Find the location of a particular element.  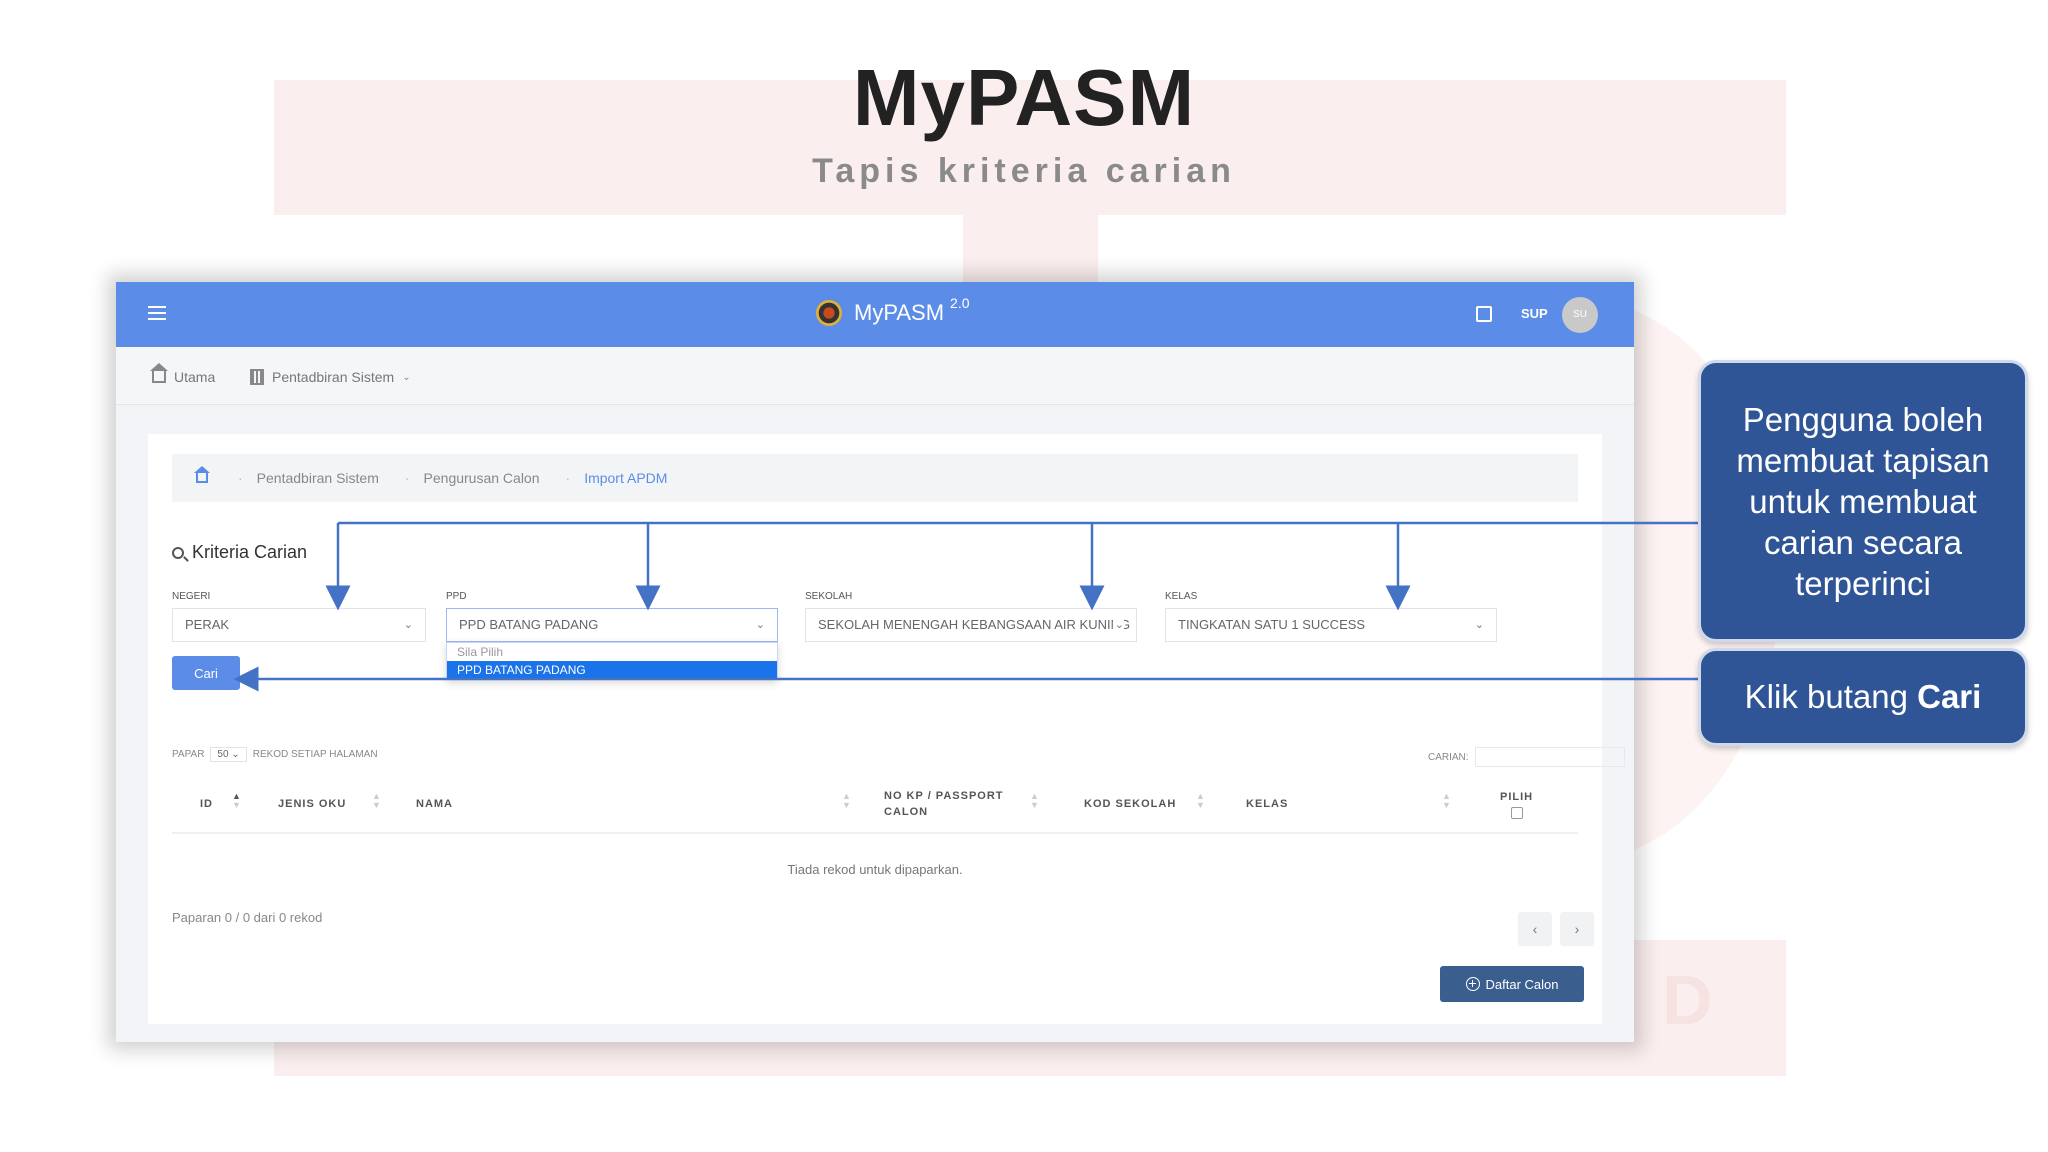

page-size-value: 50 is located at coordinates (223, 754).